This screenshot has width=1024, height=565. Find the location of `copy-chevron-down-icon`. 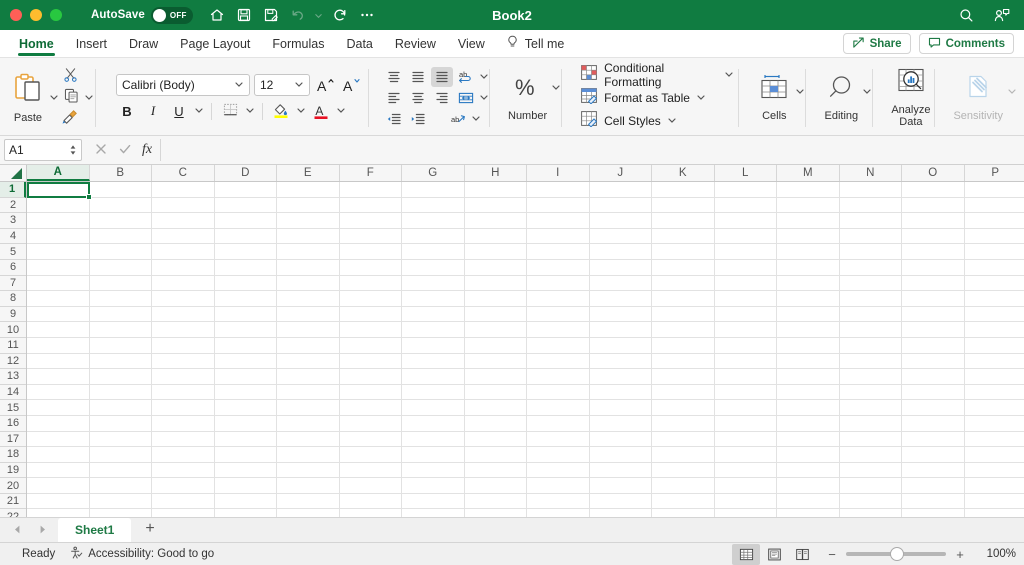

copy-chevron-down-icon is located at coordinates (89, 98).